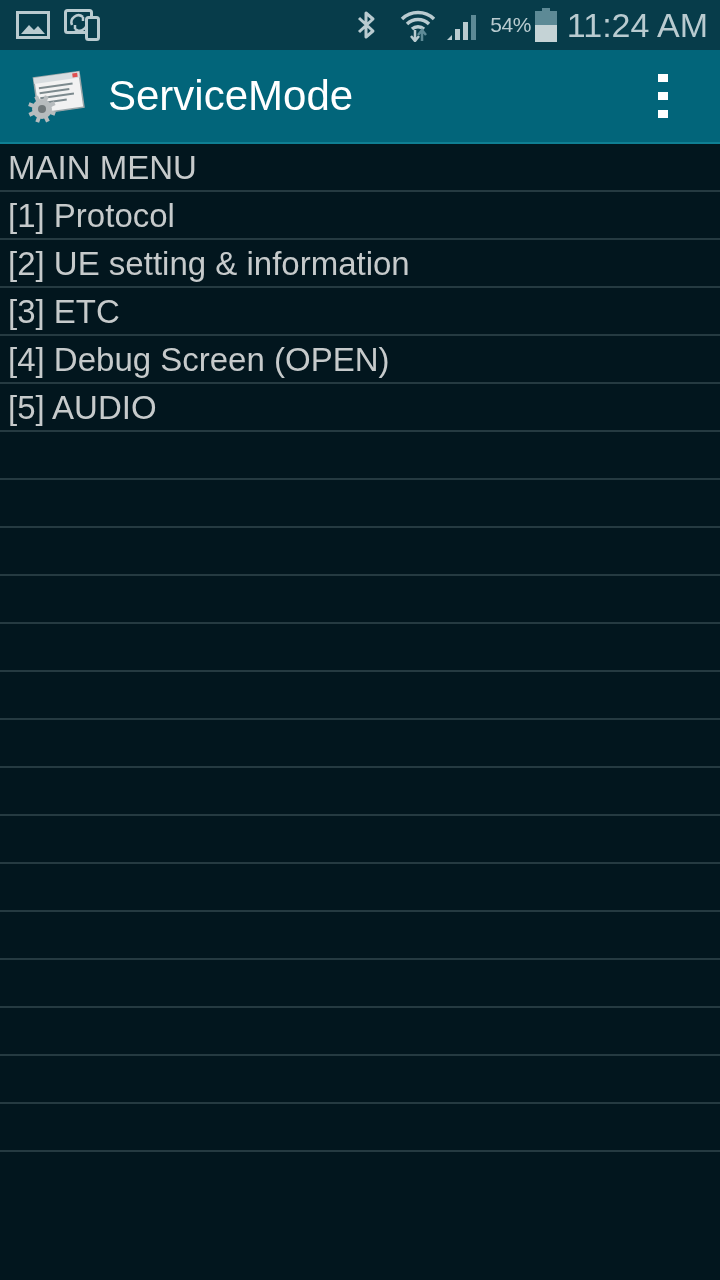  Describe the element at coordinates (199, 359) in the screenshot. I see `menu-item: [4] Debug Screen (OPEN)` at that location.